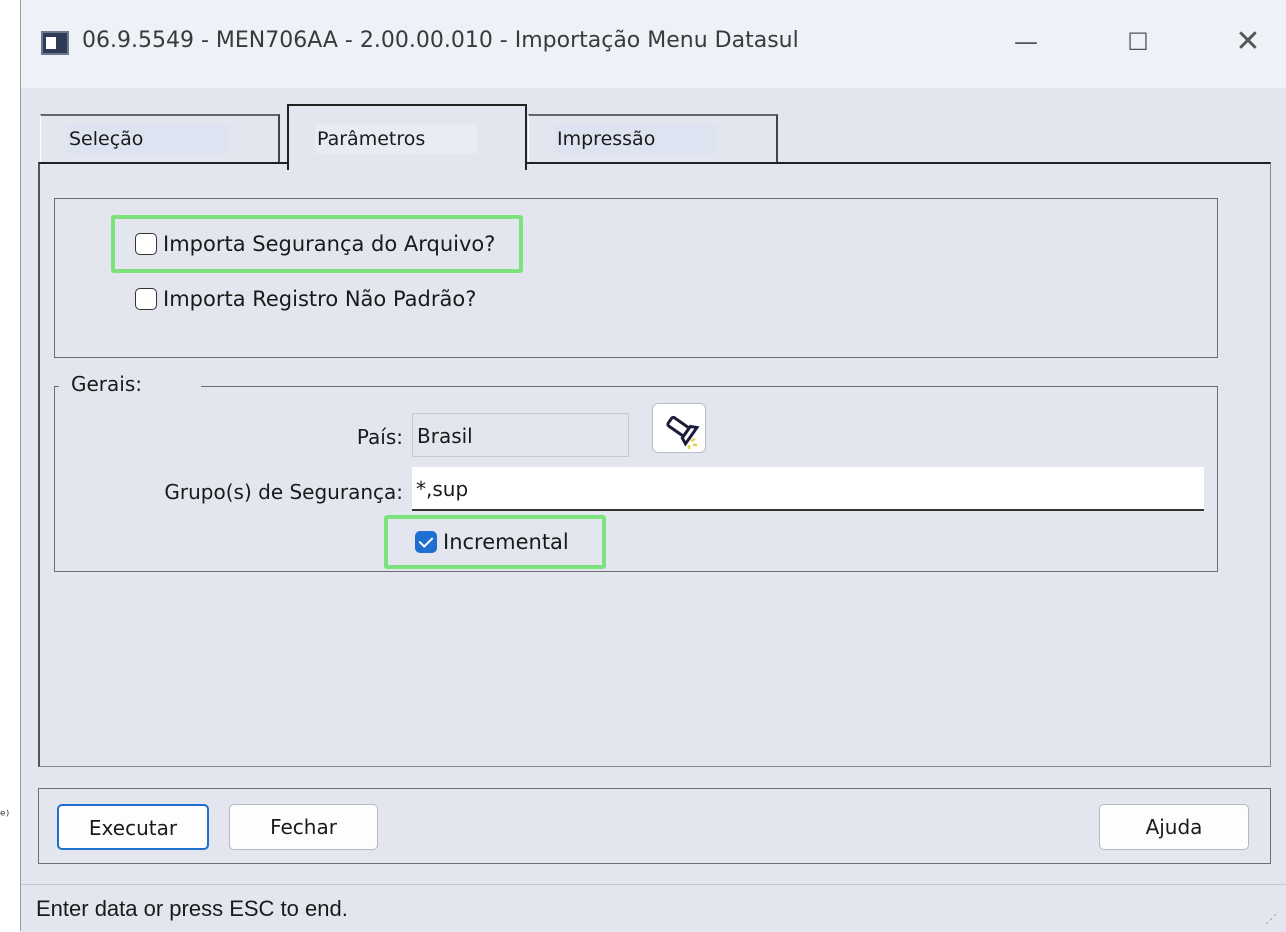 The image size is (1286, 932). I want to click on tab-selecao: Seleção, so click(160, 138).